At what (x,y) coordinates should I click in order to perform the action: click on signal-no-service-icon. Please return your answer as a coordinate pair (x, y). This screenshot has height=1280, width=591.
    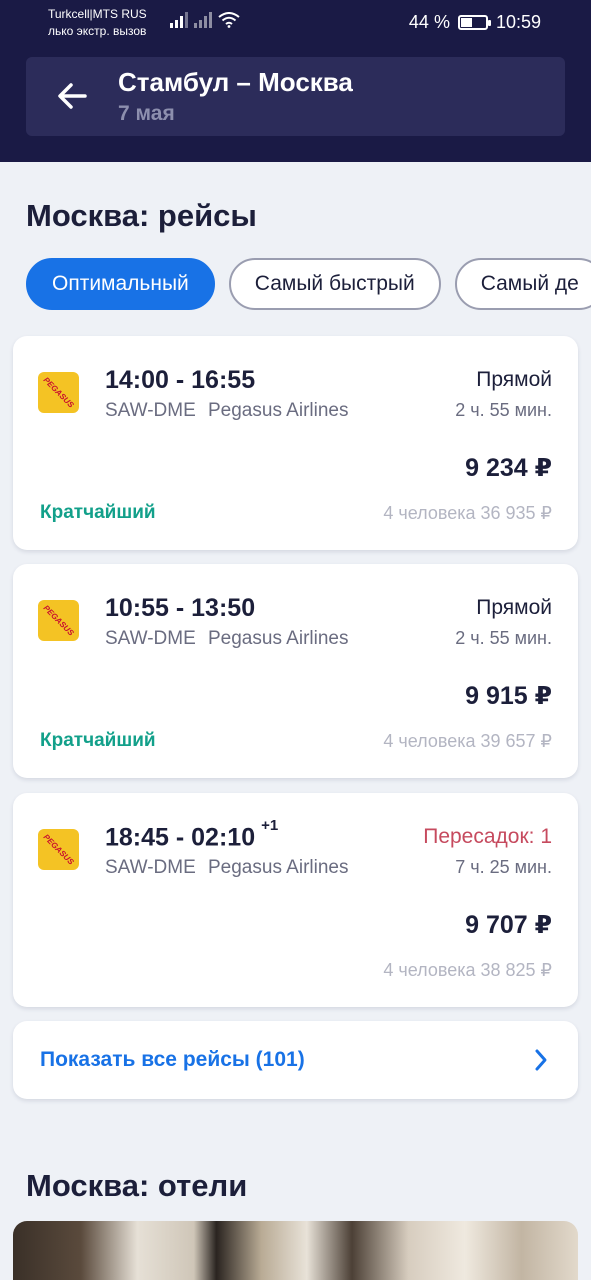
    Looking at the image, I should click on (203, 20).